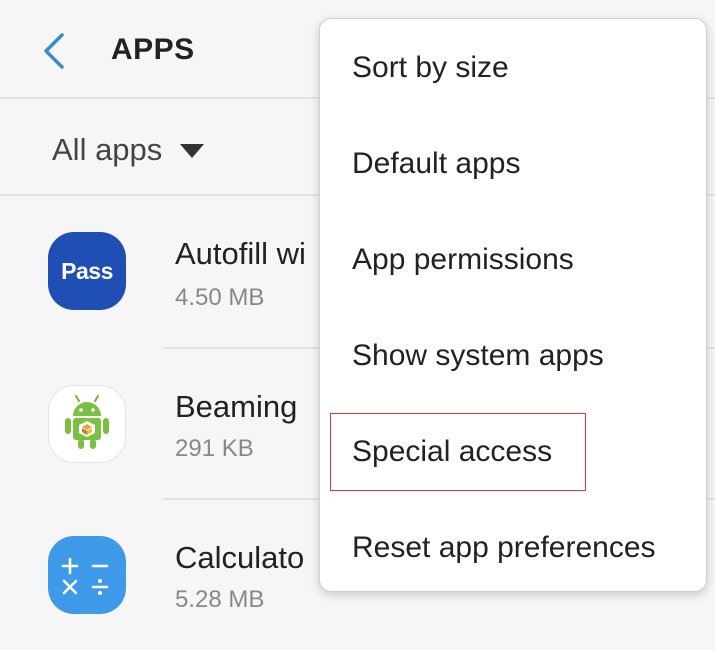 The height and width of the screenshot is (650, 715). I want to click on menu-item-default-apps: Default apps, so click(513, 165).